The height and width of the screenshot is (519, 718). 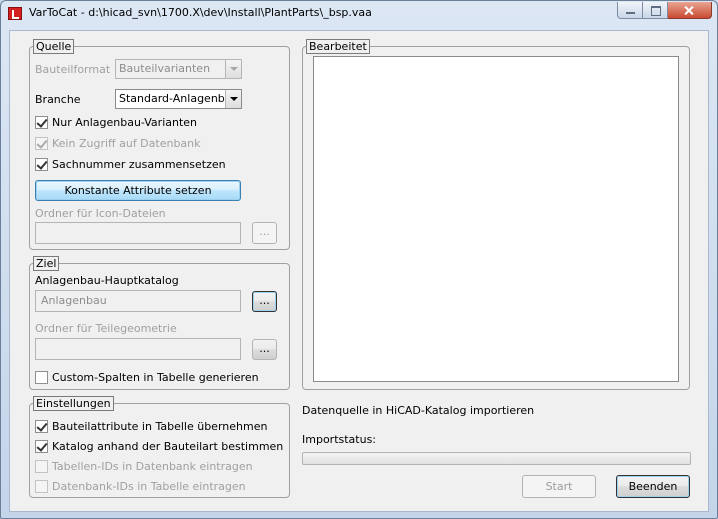 I want to click on import-progress-bar, so click(x=496, y=458).